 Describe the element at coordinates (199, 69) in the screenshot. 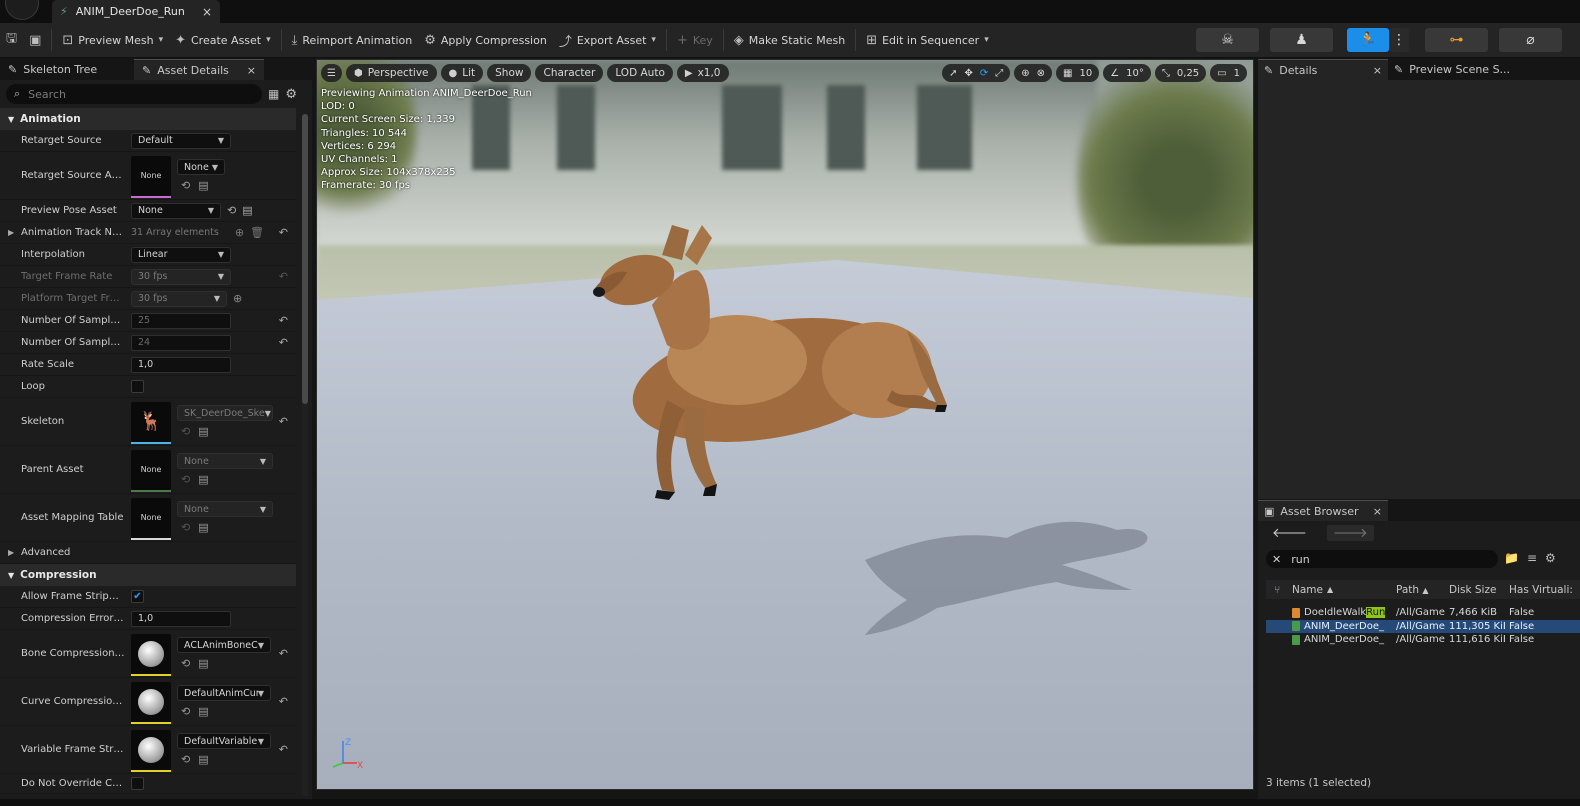

I see `tab-asset-details: ✎ Asset Details ×` at that location.